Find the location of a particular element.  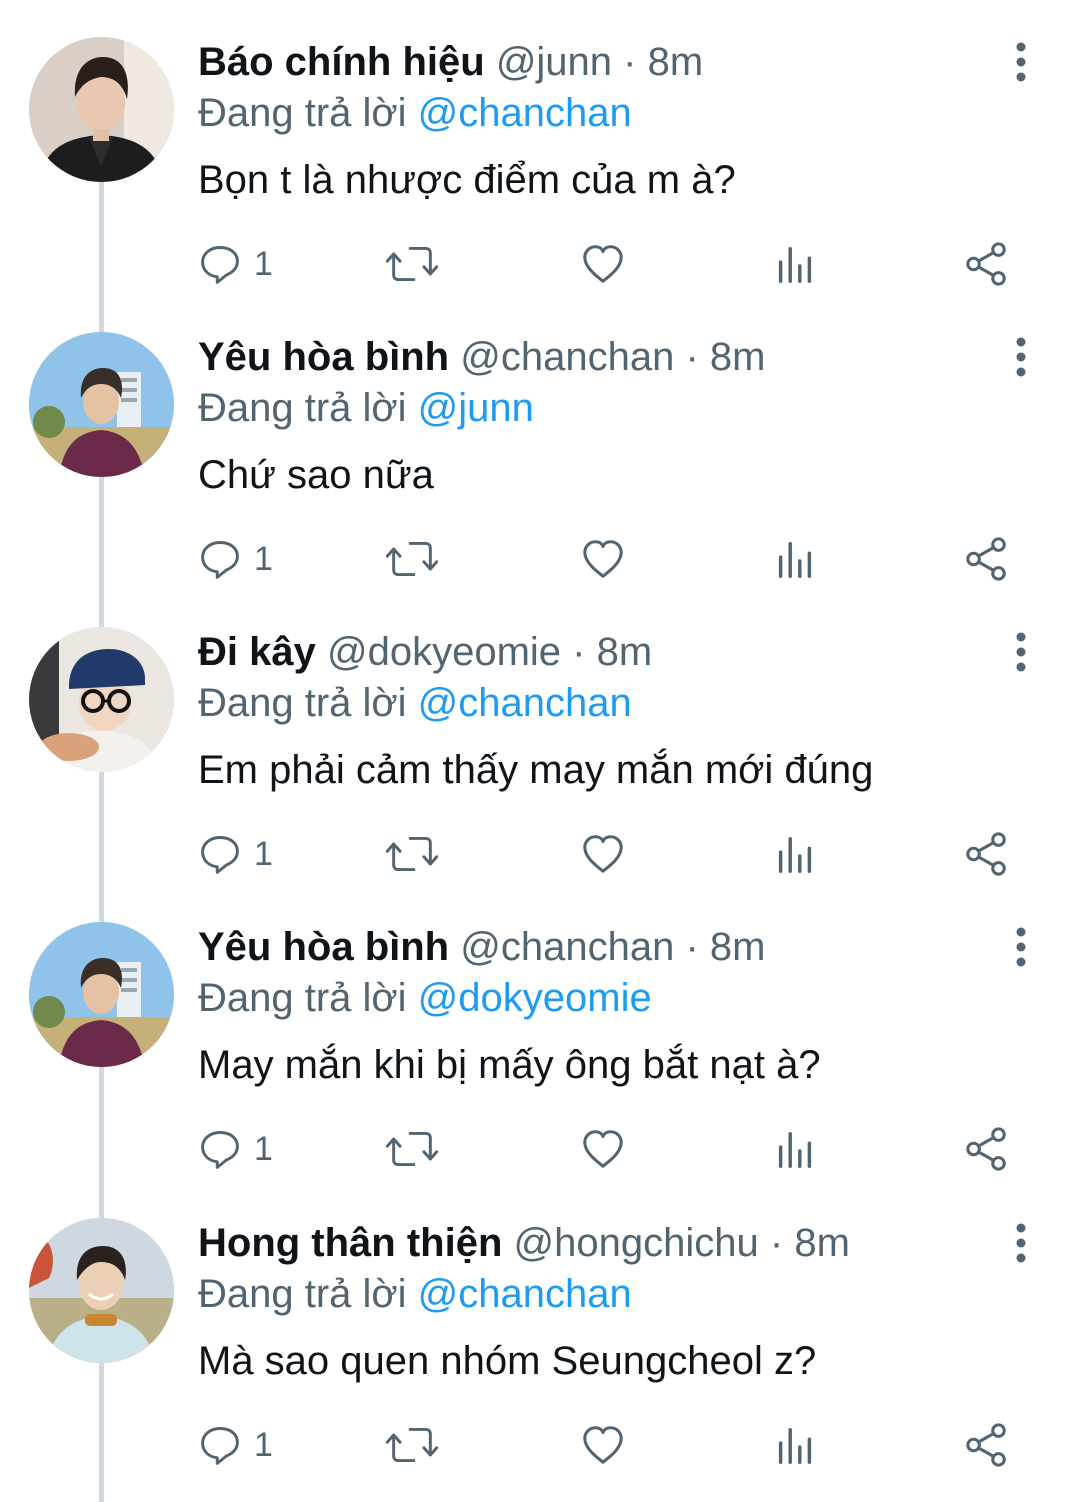

replying-to: Đang trả lời @junn is located at coordinates (366, 408).